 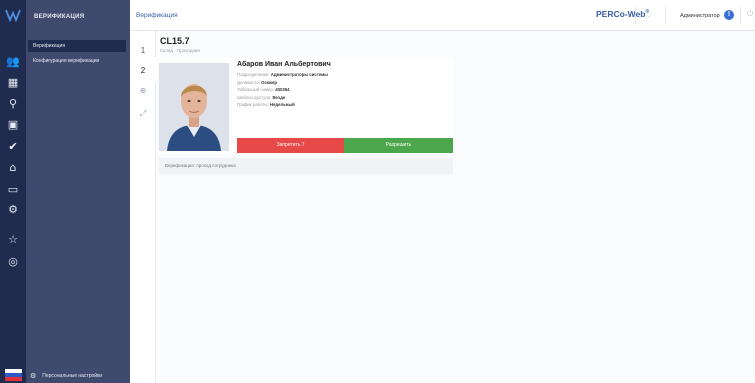 What do you see at coordinates (266, 105) in the screenshot?
I see `field-work-schedule: График работы: Недельный` at bounding box center [266, 105].